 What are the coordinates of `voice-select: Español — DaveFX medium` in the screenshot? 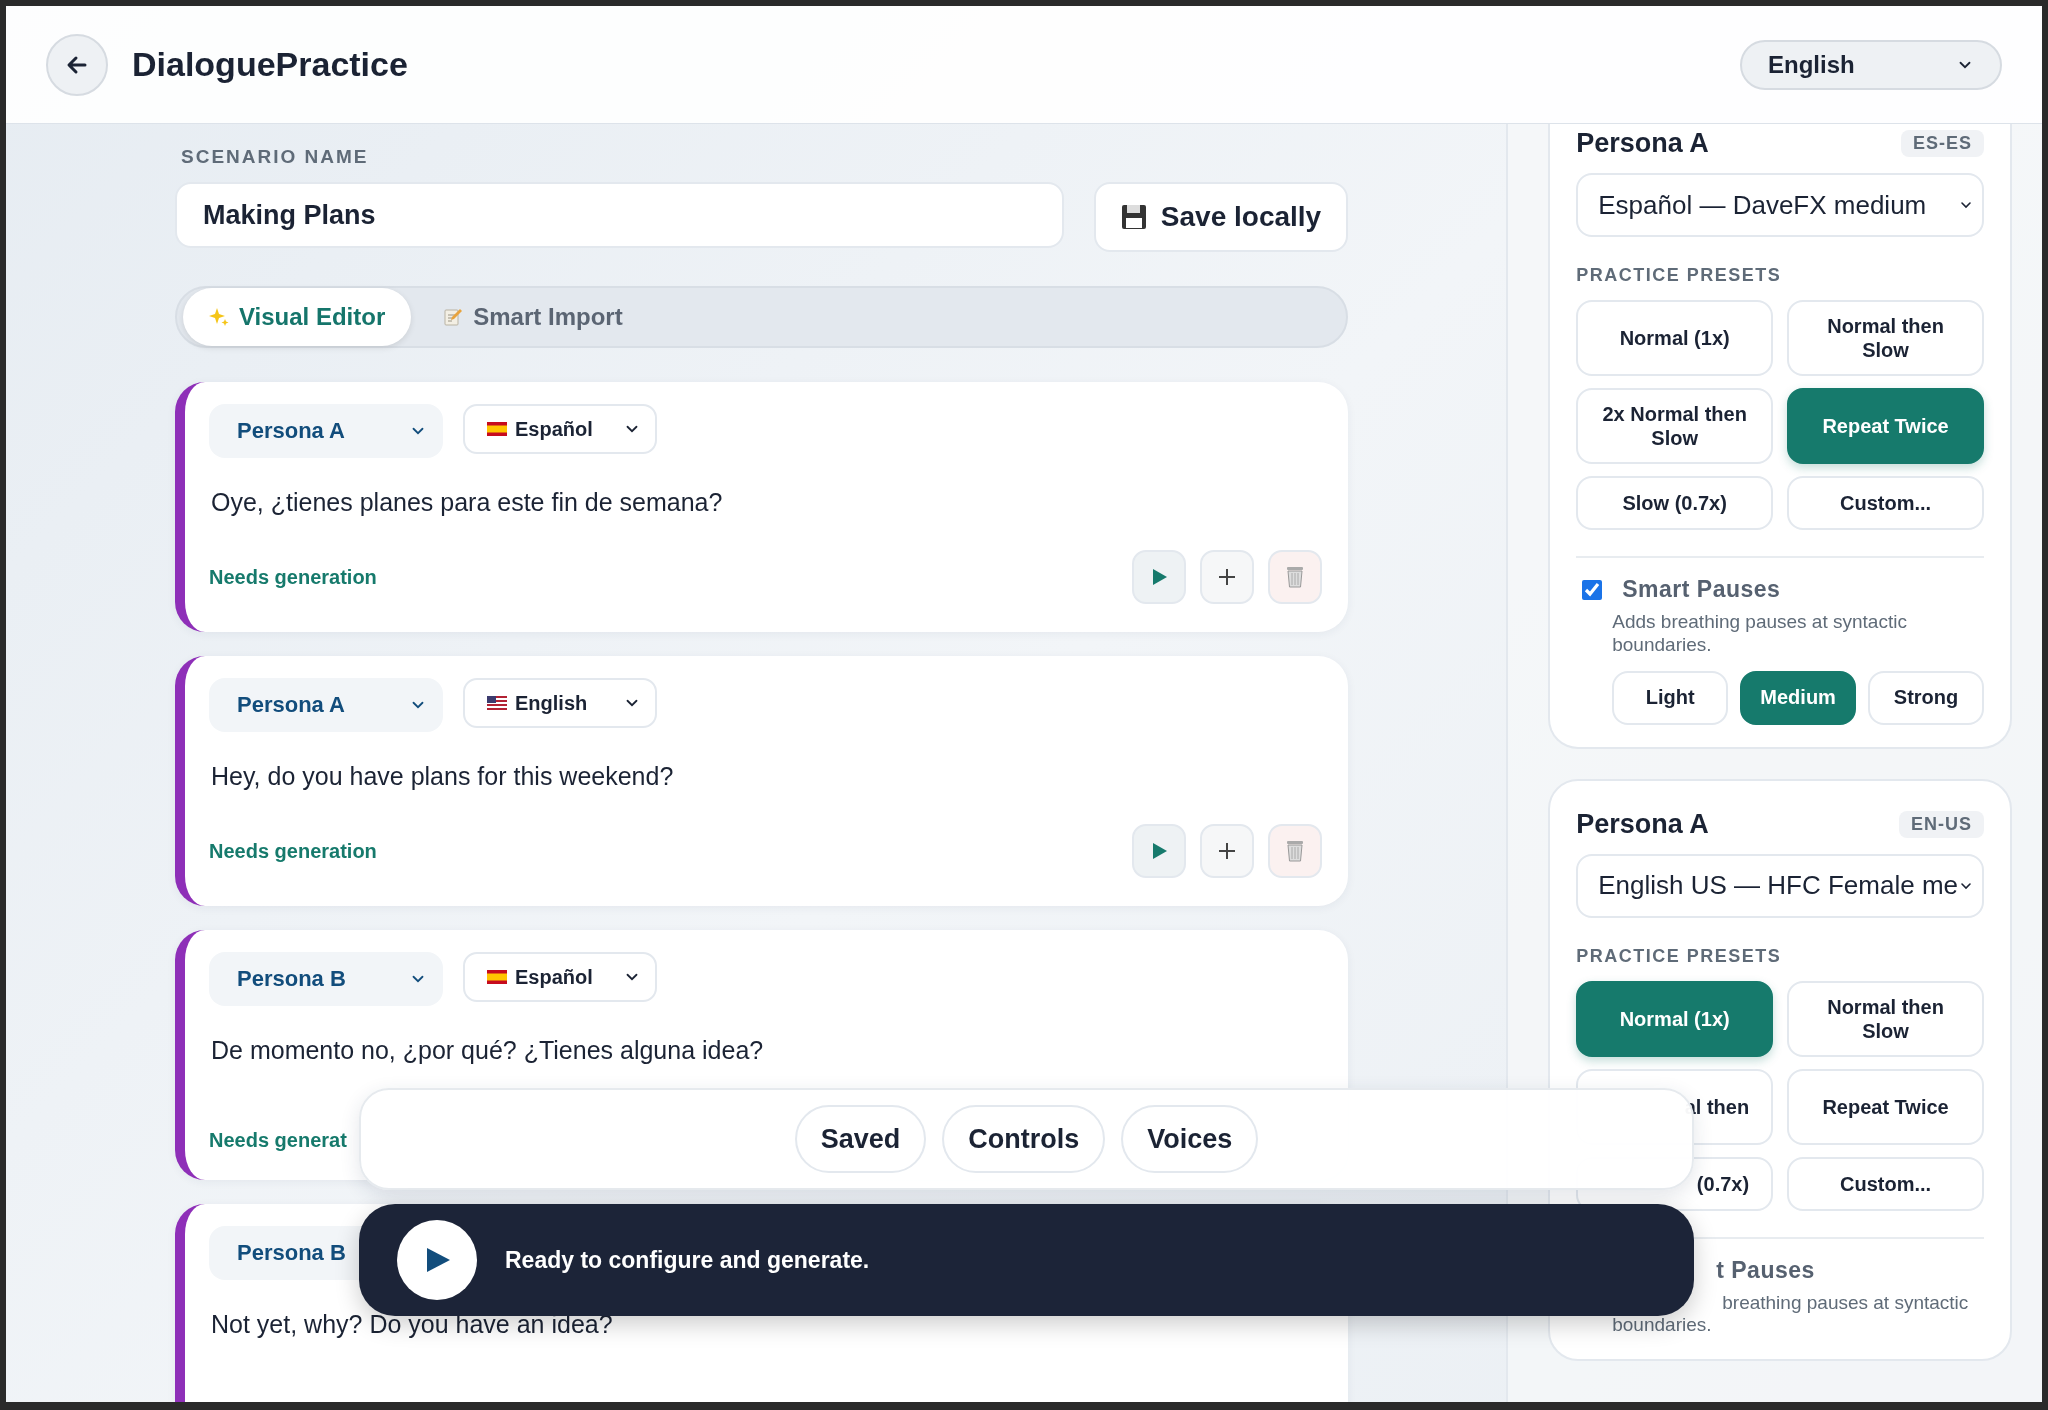 It's located at (1780, 205).